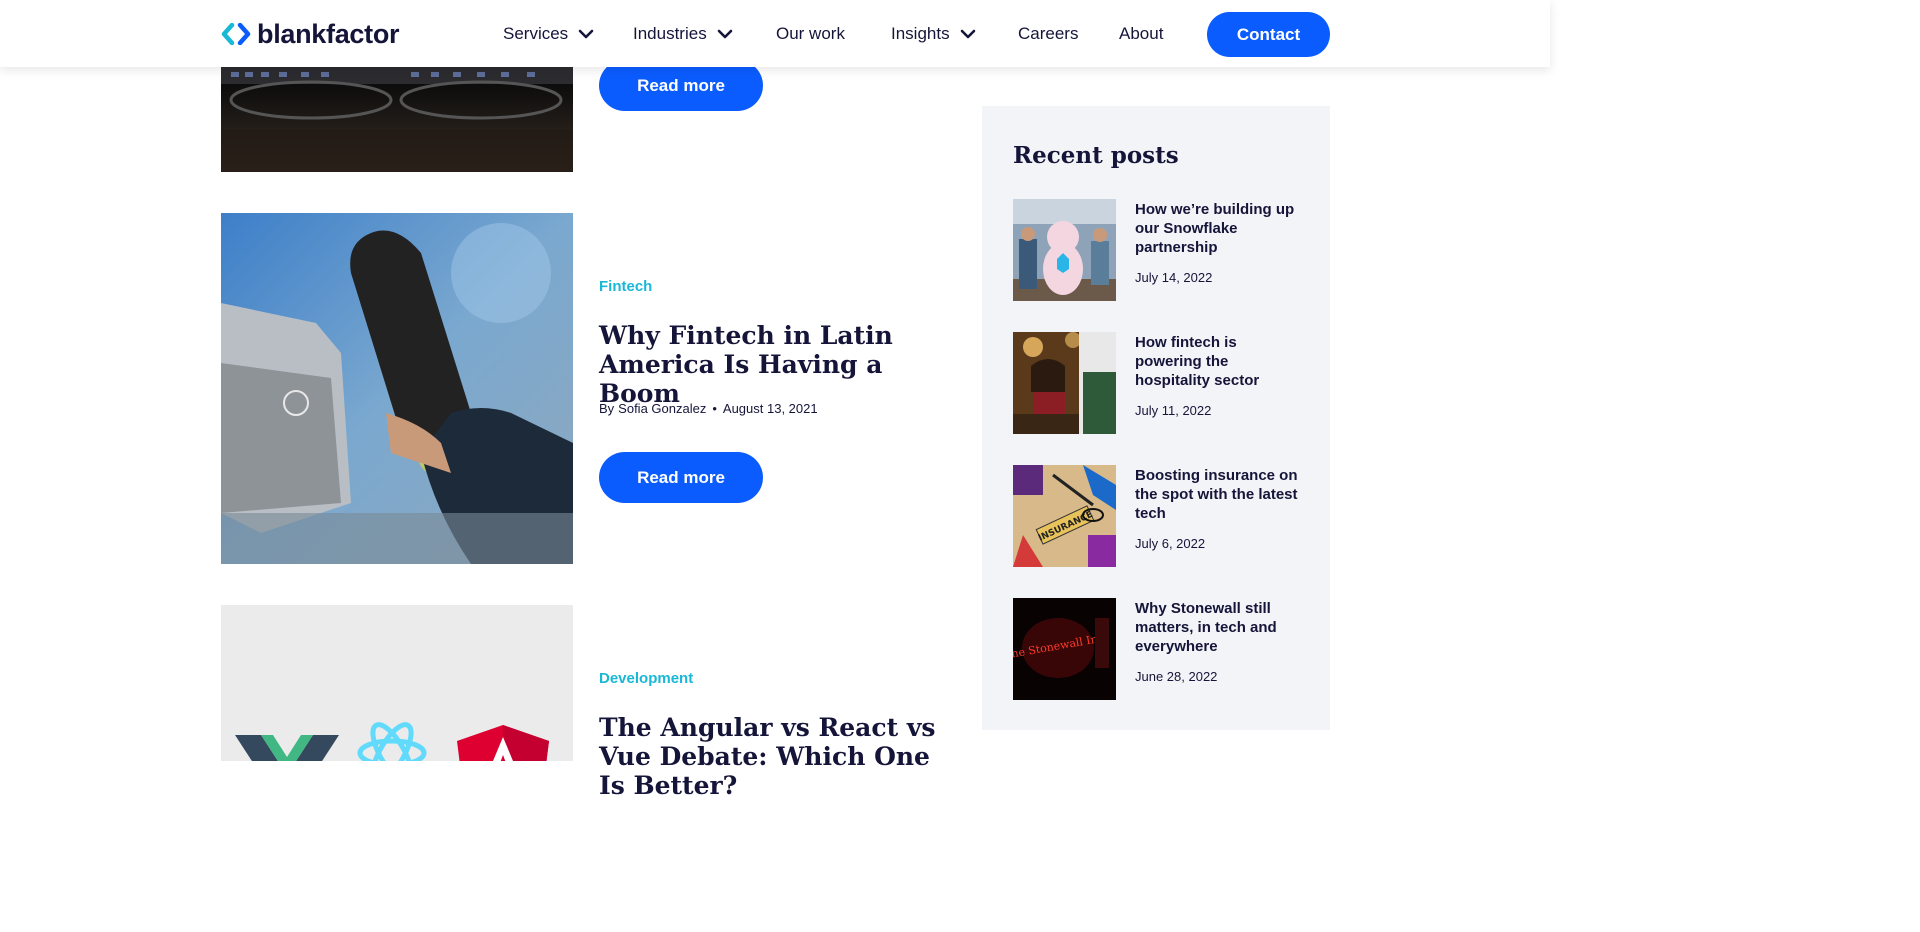 Image resolution: width=1920 pixels, height=932 pixels. Describe the element at coordinates (328, 33) in the screenshot. I see `brand-name: blankfactor` at that location.